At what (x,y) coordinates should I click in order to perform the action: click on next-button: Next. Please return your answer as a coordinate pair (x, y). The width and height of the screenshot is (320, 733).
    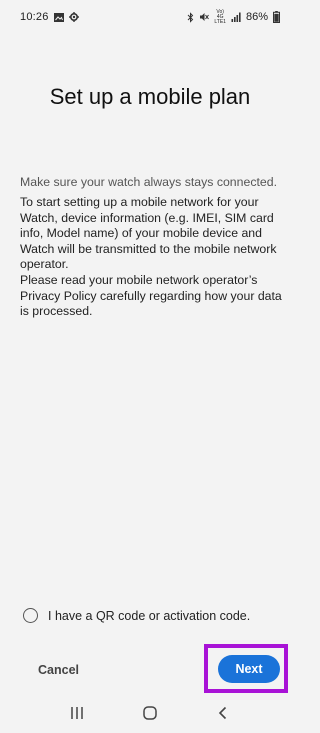
    Looking at the image, I should click on (249, 669).